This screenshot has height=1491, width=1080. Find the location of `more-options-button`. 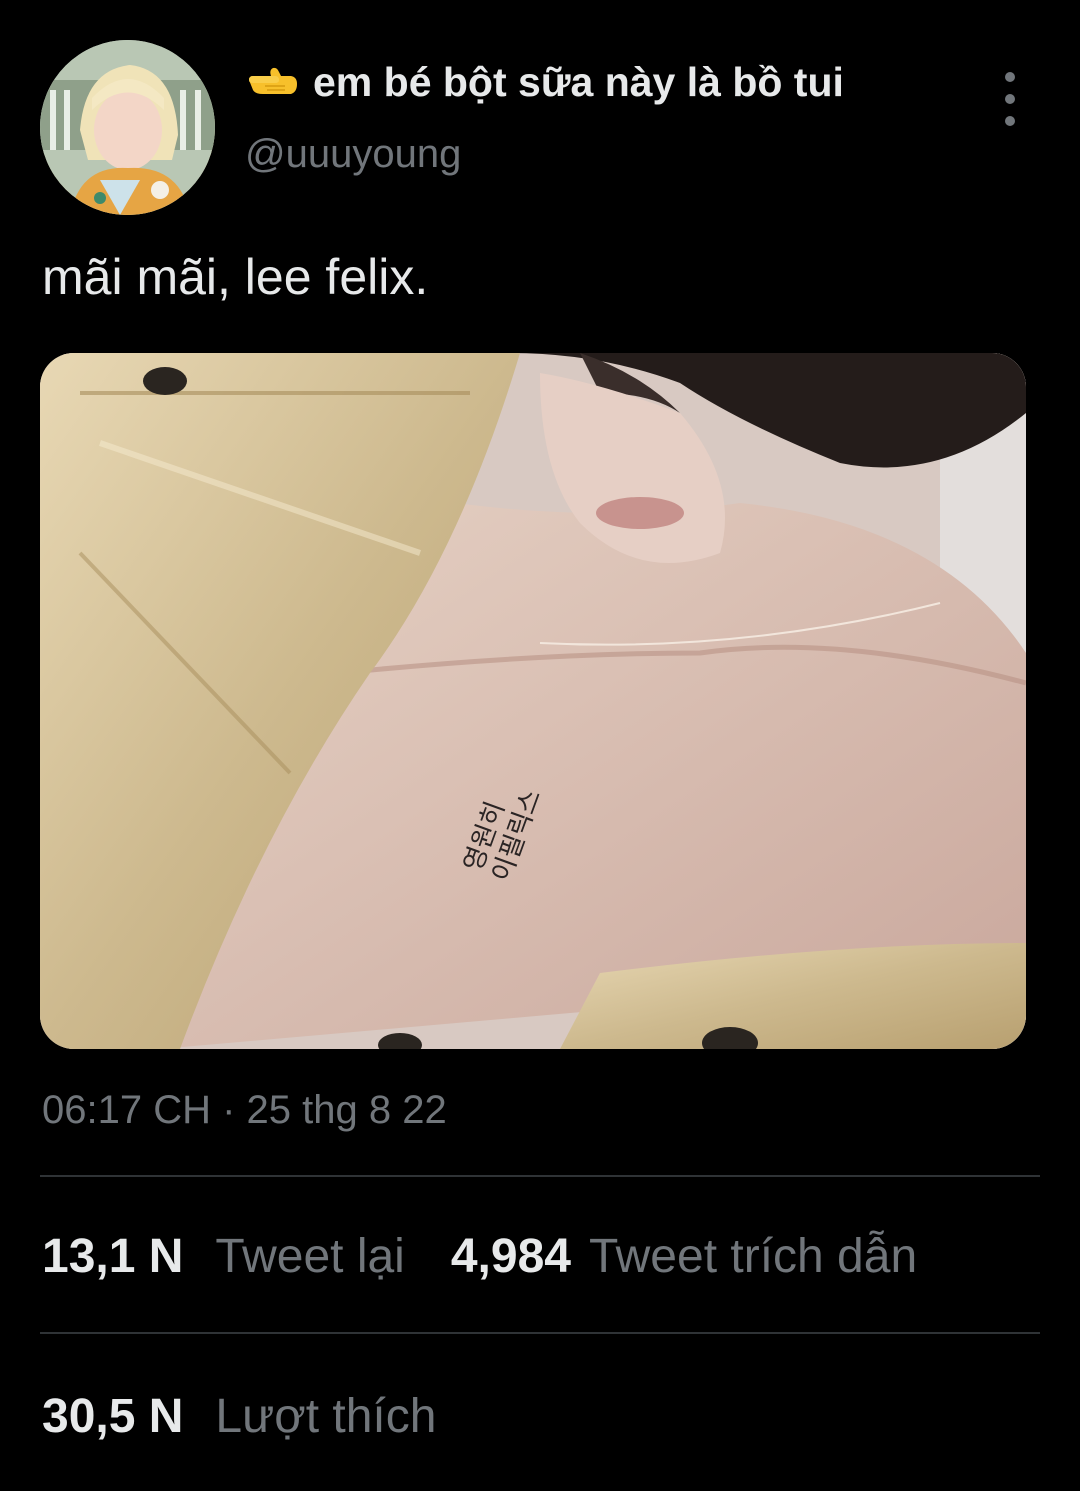

more-options-button is located at coordinates (1010, 99).